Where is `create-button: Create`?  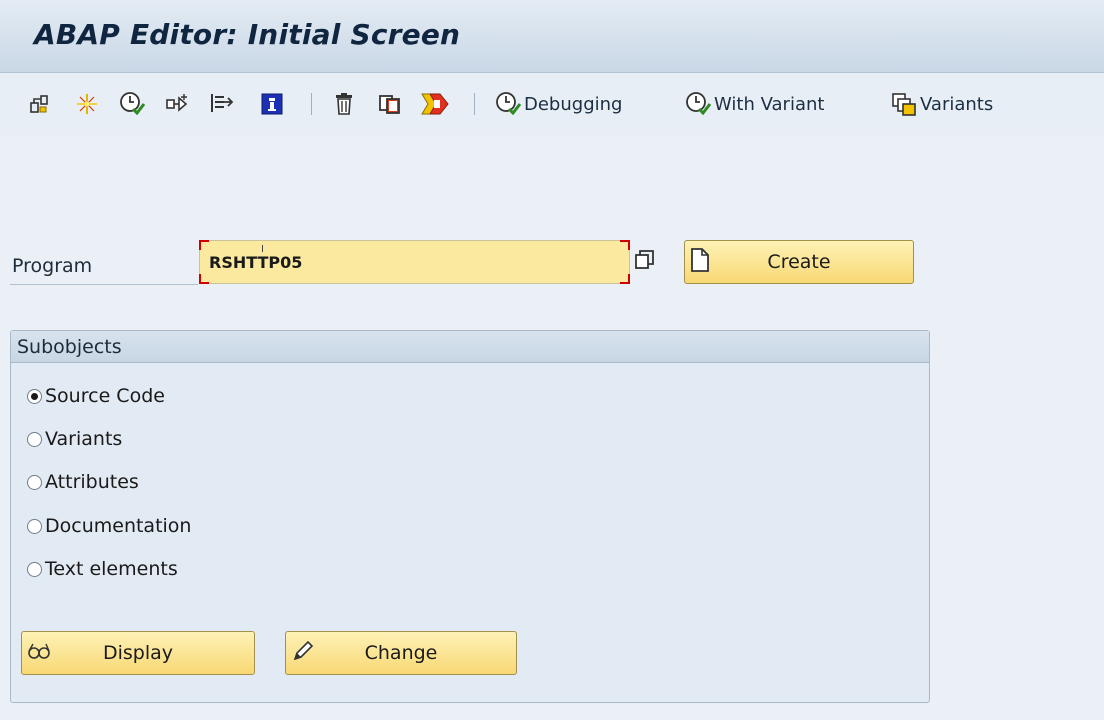
create-button: Create is located at coordinates (799, 262).